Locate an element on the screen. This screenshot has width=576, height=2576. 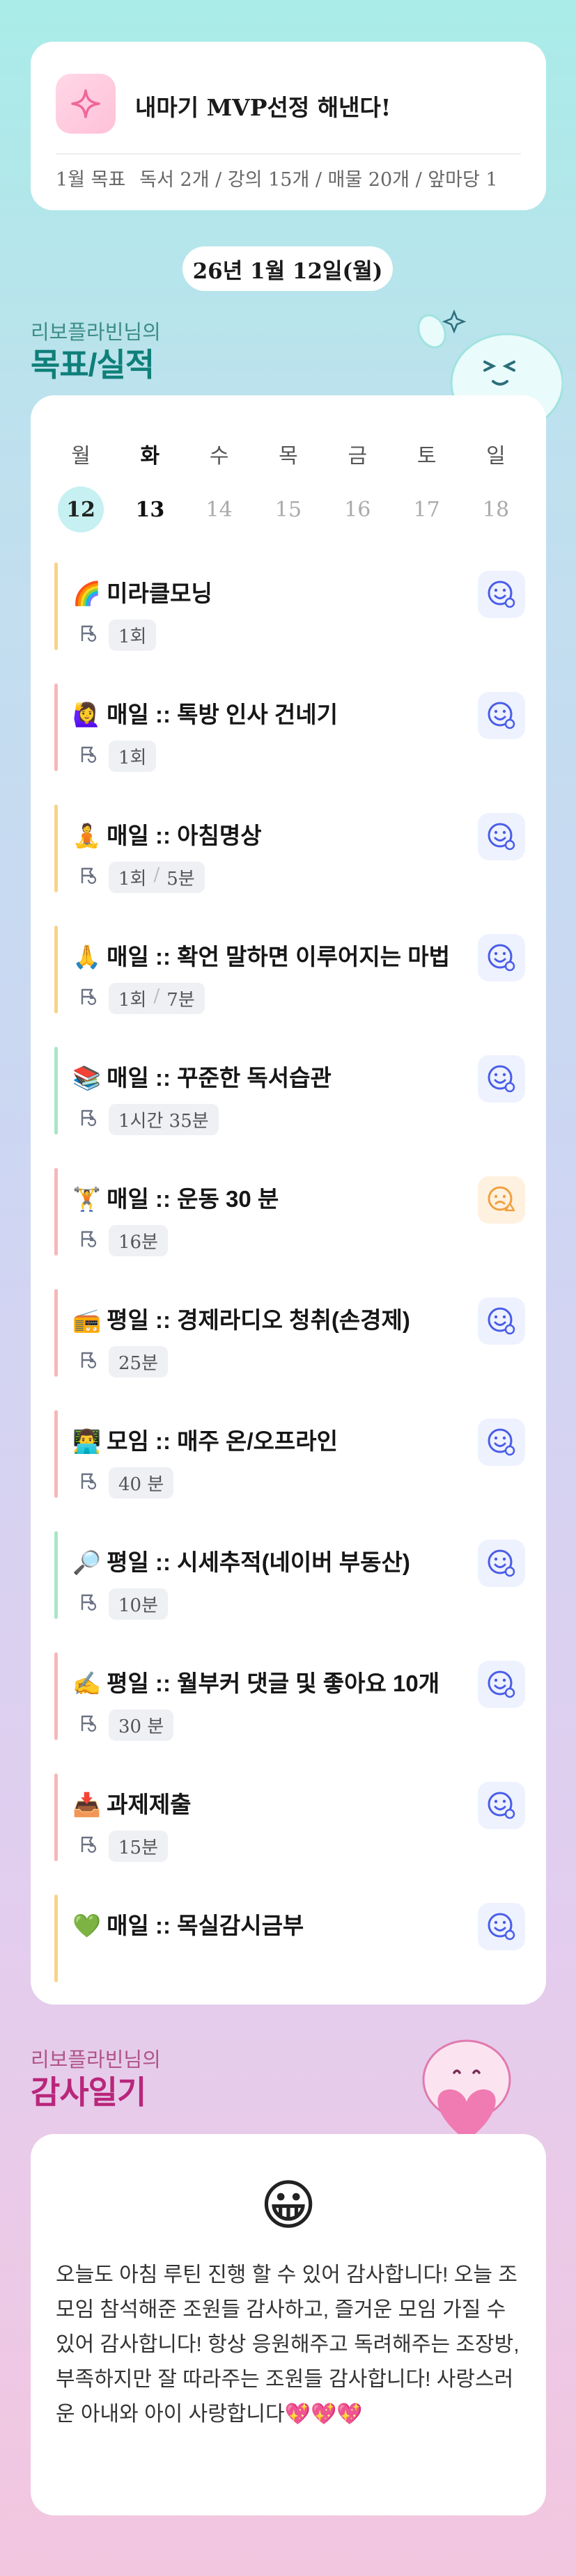
date-row: 12 13 14 15 16 17 18 is located at coordinates (288, 509).